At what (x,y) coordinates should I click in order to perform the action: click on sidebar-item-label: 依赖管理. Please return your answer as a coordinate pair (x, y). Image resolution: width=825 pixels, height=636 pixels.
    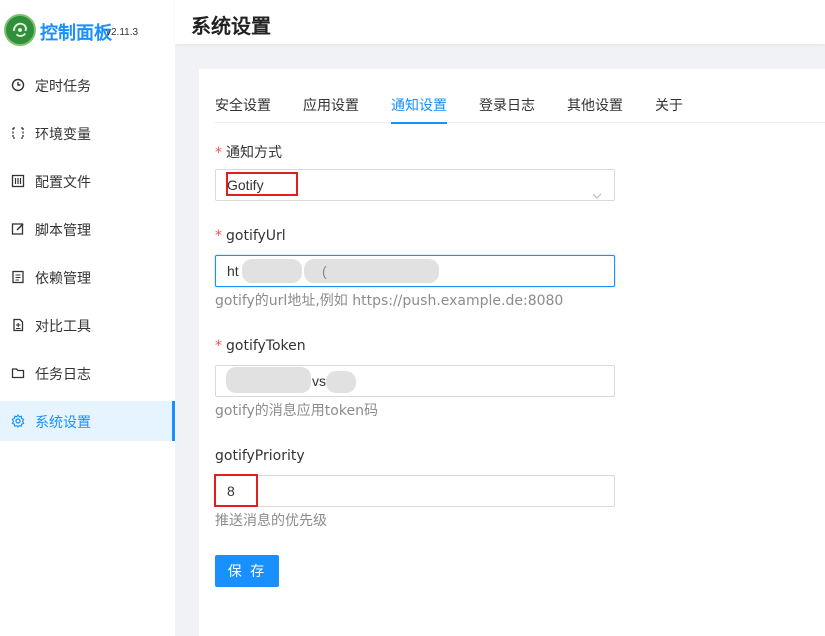
    Looking at the image, I should click on (63, 279).